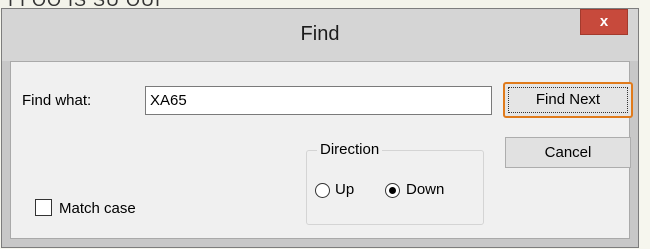  Describe the element at coordinates (350, 149) in the screenshot. I see `direction-label: Direction` at that location.